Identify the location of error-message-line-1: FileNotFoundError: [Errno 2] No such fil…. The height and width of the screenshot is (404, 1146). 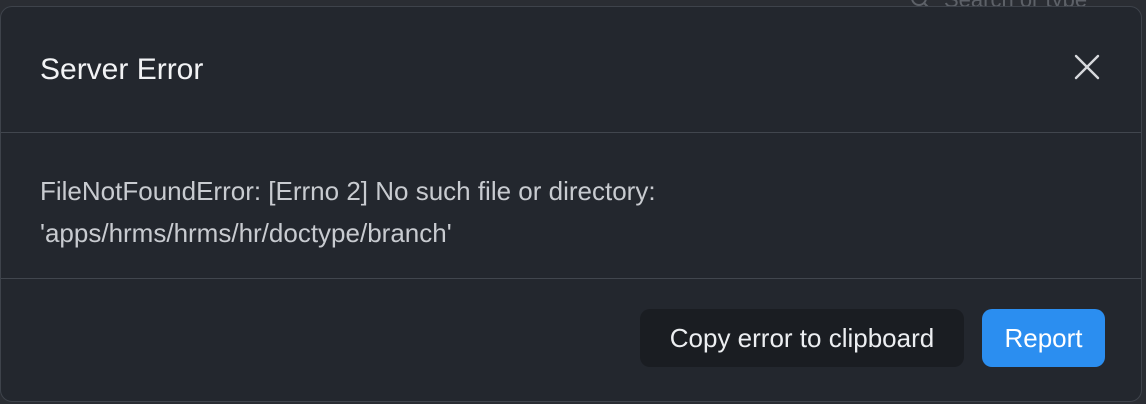
(348, 191).